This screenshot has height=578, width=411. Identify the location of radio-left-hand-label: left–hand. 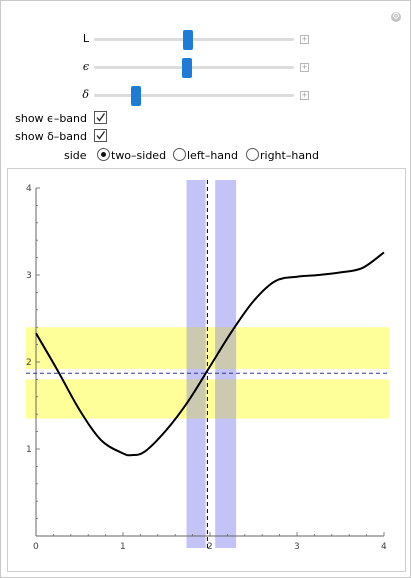
(212, 155).